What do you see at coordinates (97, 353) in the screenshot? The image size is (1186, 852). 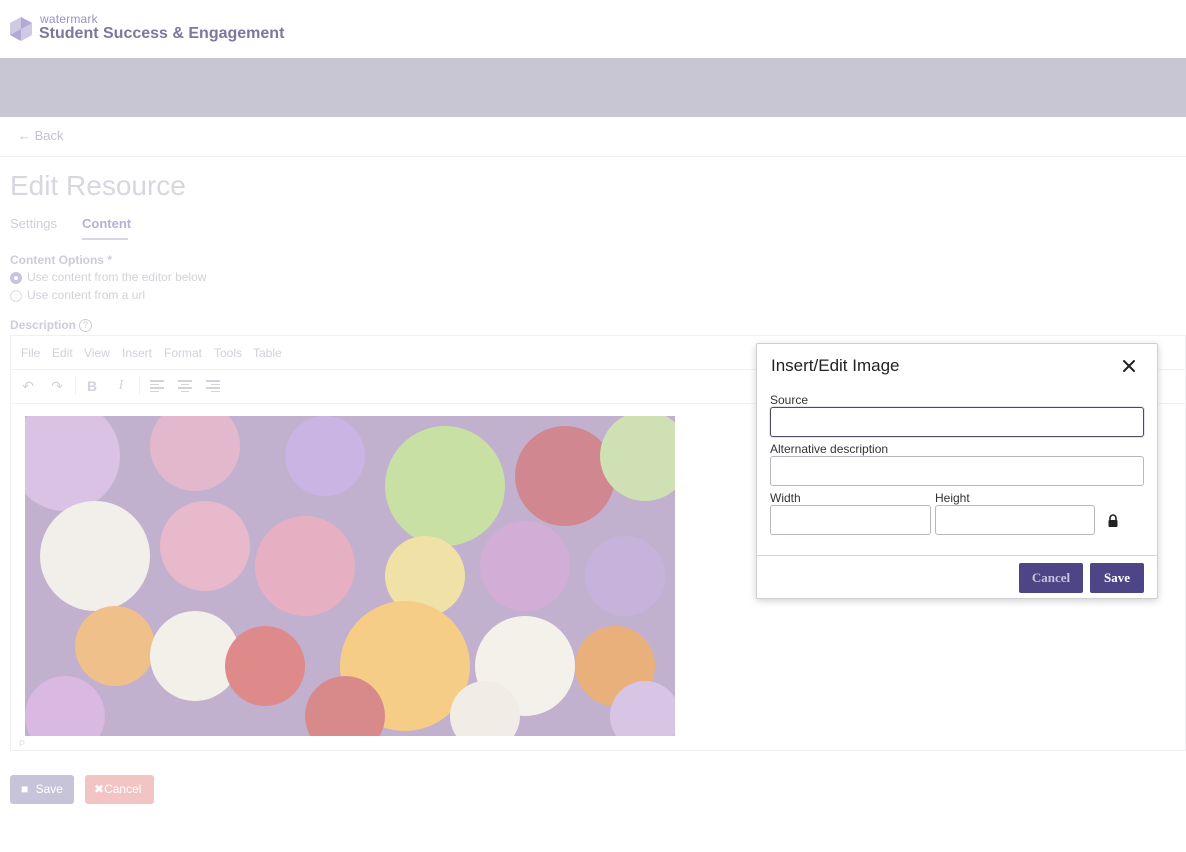 I see `menu-view: View` at bounding box center [97, 353].